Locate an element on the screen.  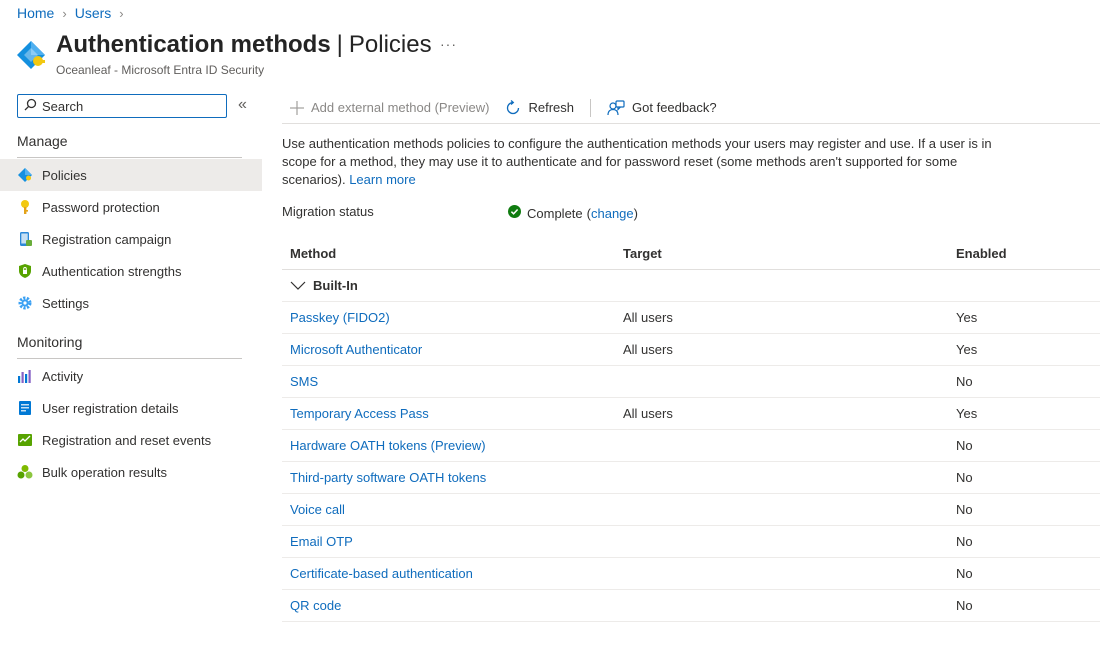
change-migration-link: change is located at coordinates (612, 213).